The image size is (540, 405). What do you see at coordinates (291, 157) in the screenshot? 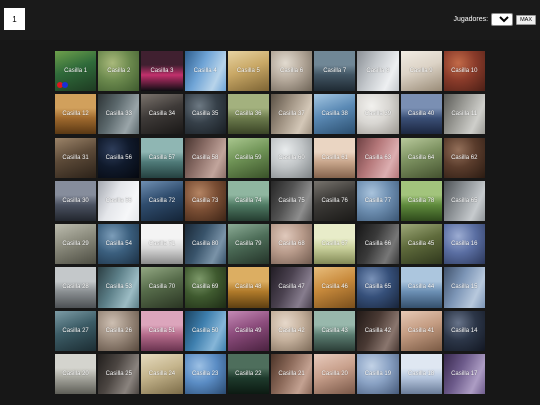
I see `board-cell: Casilla 60` at bounding box center [291, 157].